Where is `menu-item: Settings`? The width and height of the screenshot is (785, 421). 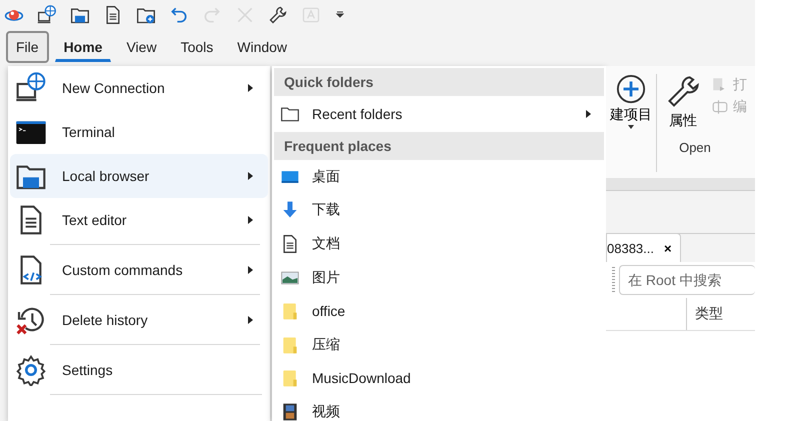
menu-item: Settings is located at coordinates (139, 368).